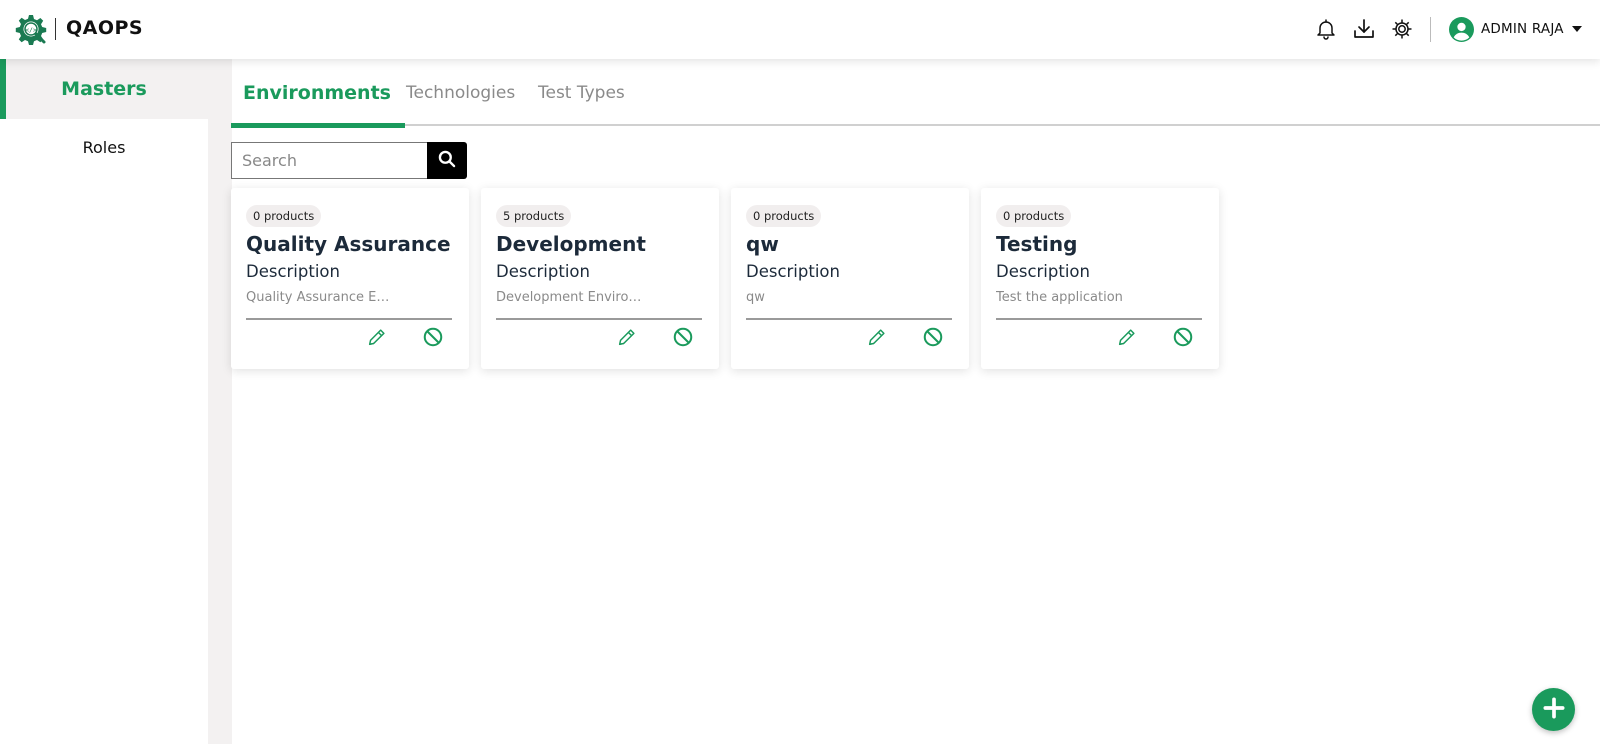  What do you see at coordinates (755, 297) in the screenshot?
I see `card-description: qw` at bounding box center [755, 297].